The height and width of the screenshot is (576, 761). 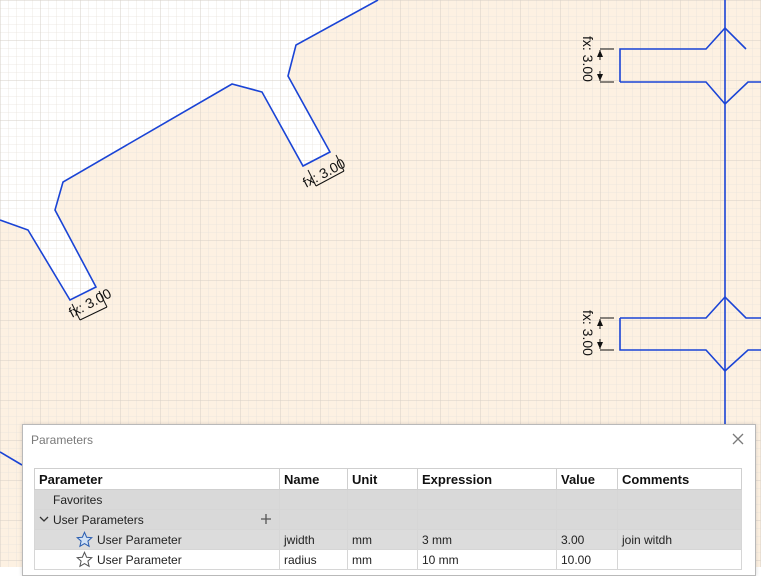 I want to click on favorites-group-row: Favorites, so click(x=388, y=499).